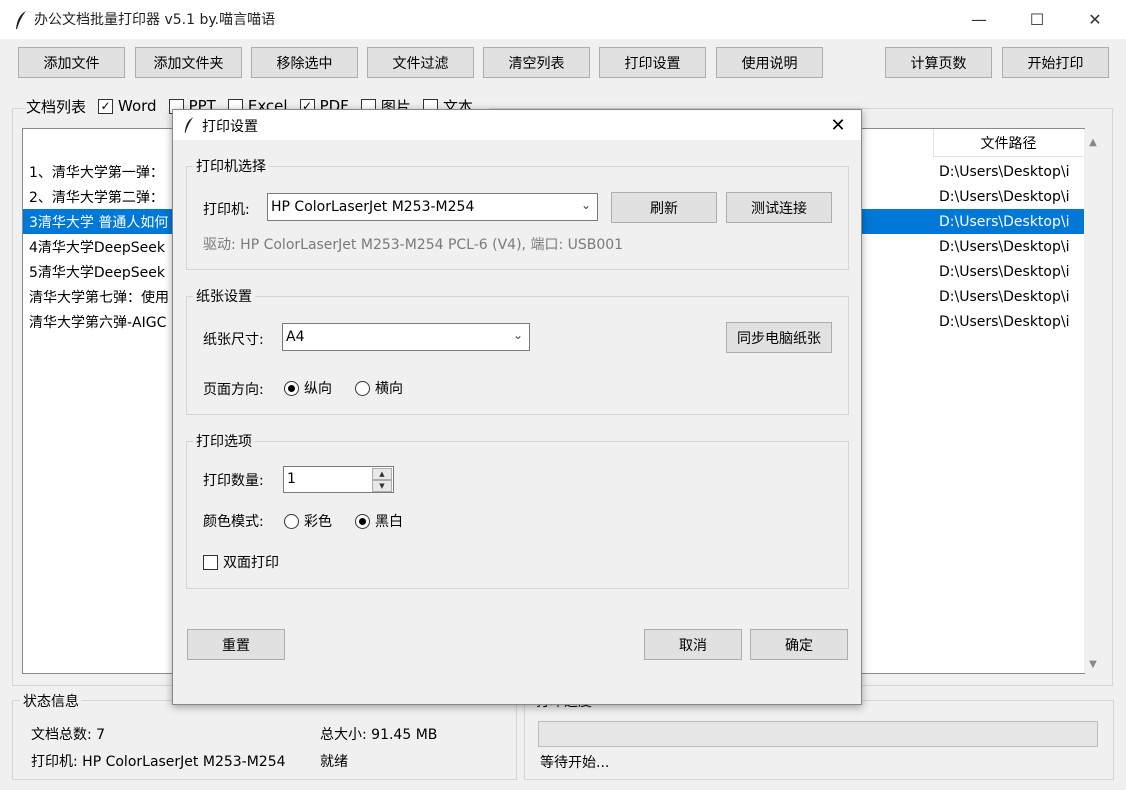 The image size is (1126, 790). What do you see at coordinates (379, 735) in the screenshot?
I see `total-size: 总大小: 91.45 MB` at bounding box center [379, 735].